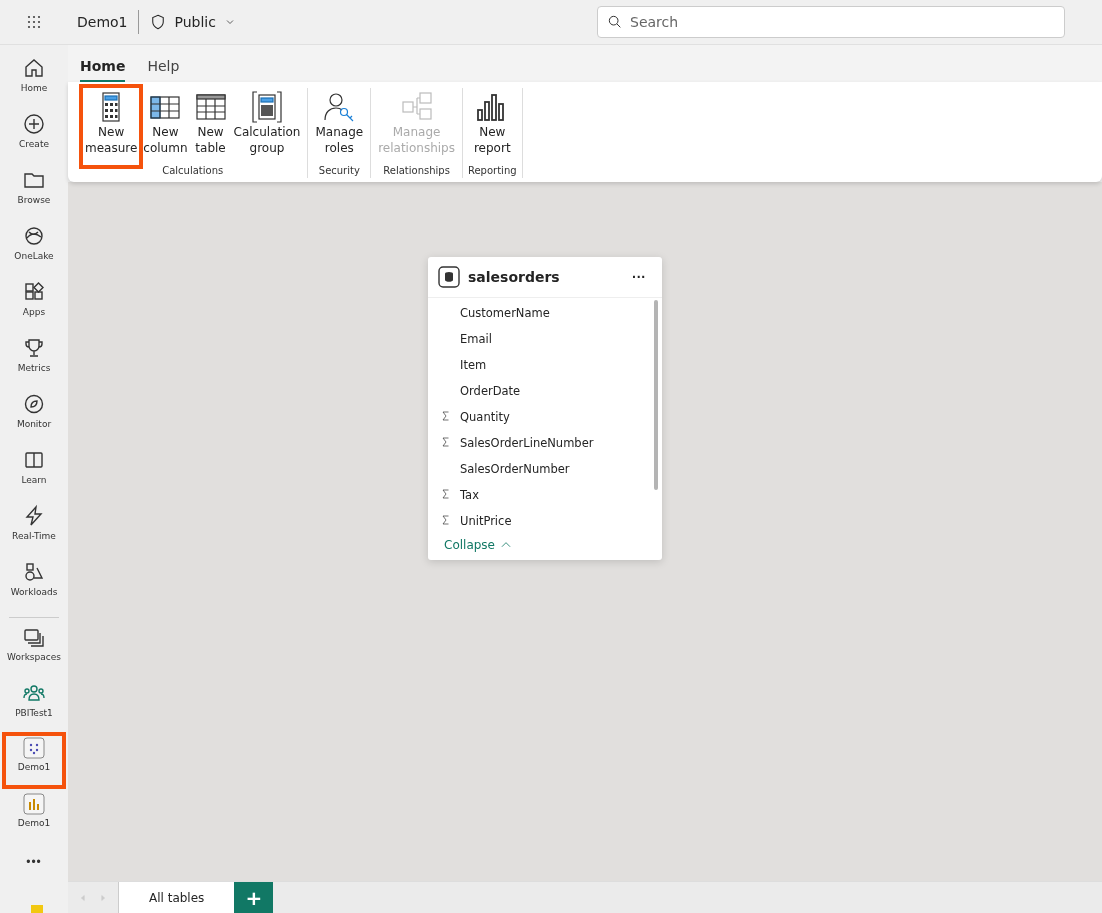 The height and width of the screenshot is (913, 1102). Describe the element at coordinates (545, 365) in the screenshot. I see `field-row: Item` at that location.